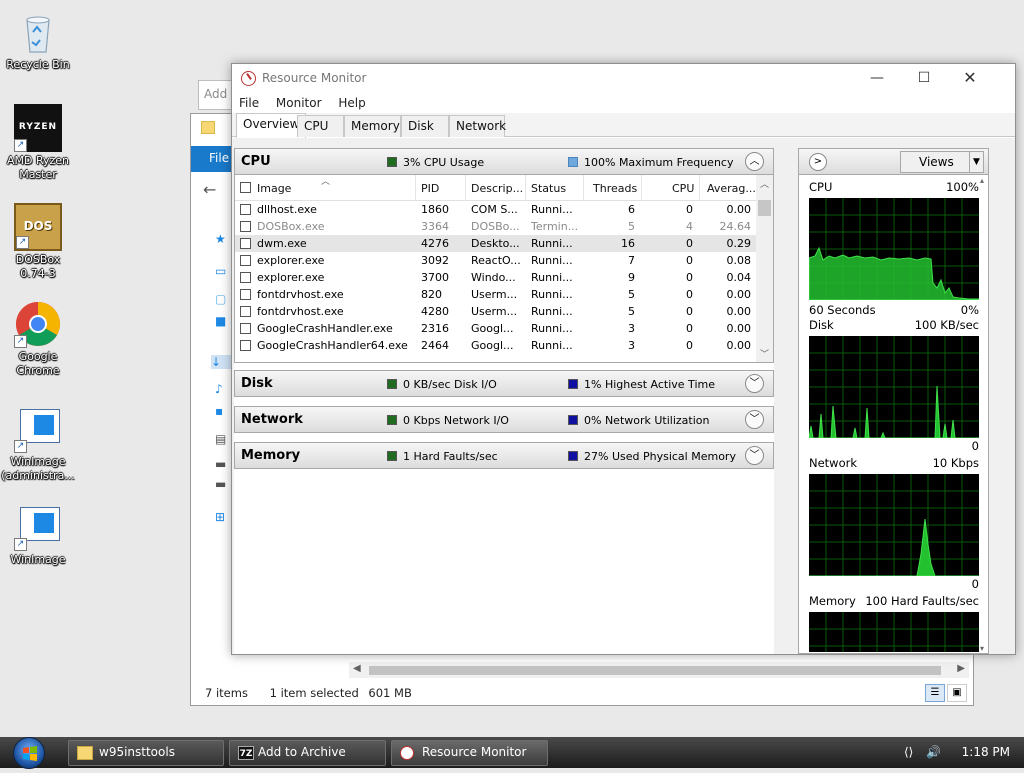 This screenshot has height=773, width=1024. What do you see at coordinates (223, 321) in the screenshot?
I see `documents-nav-icon: ■` at bounding box center [223, 321].